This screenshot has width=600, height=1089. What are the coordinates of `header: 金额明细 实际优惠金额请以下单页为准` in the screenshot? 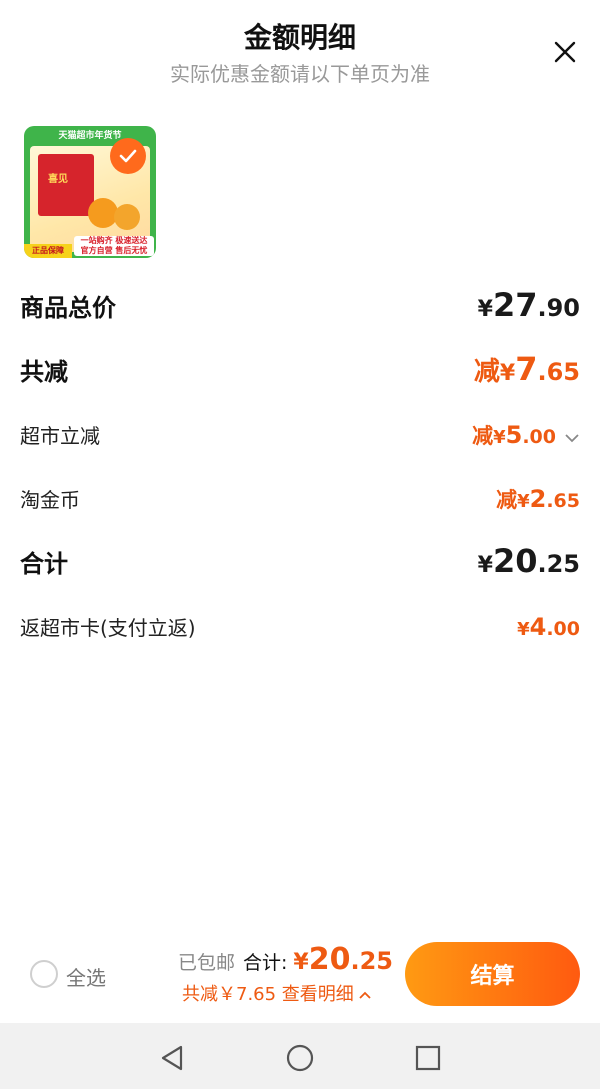 It's located at (300, 50).